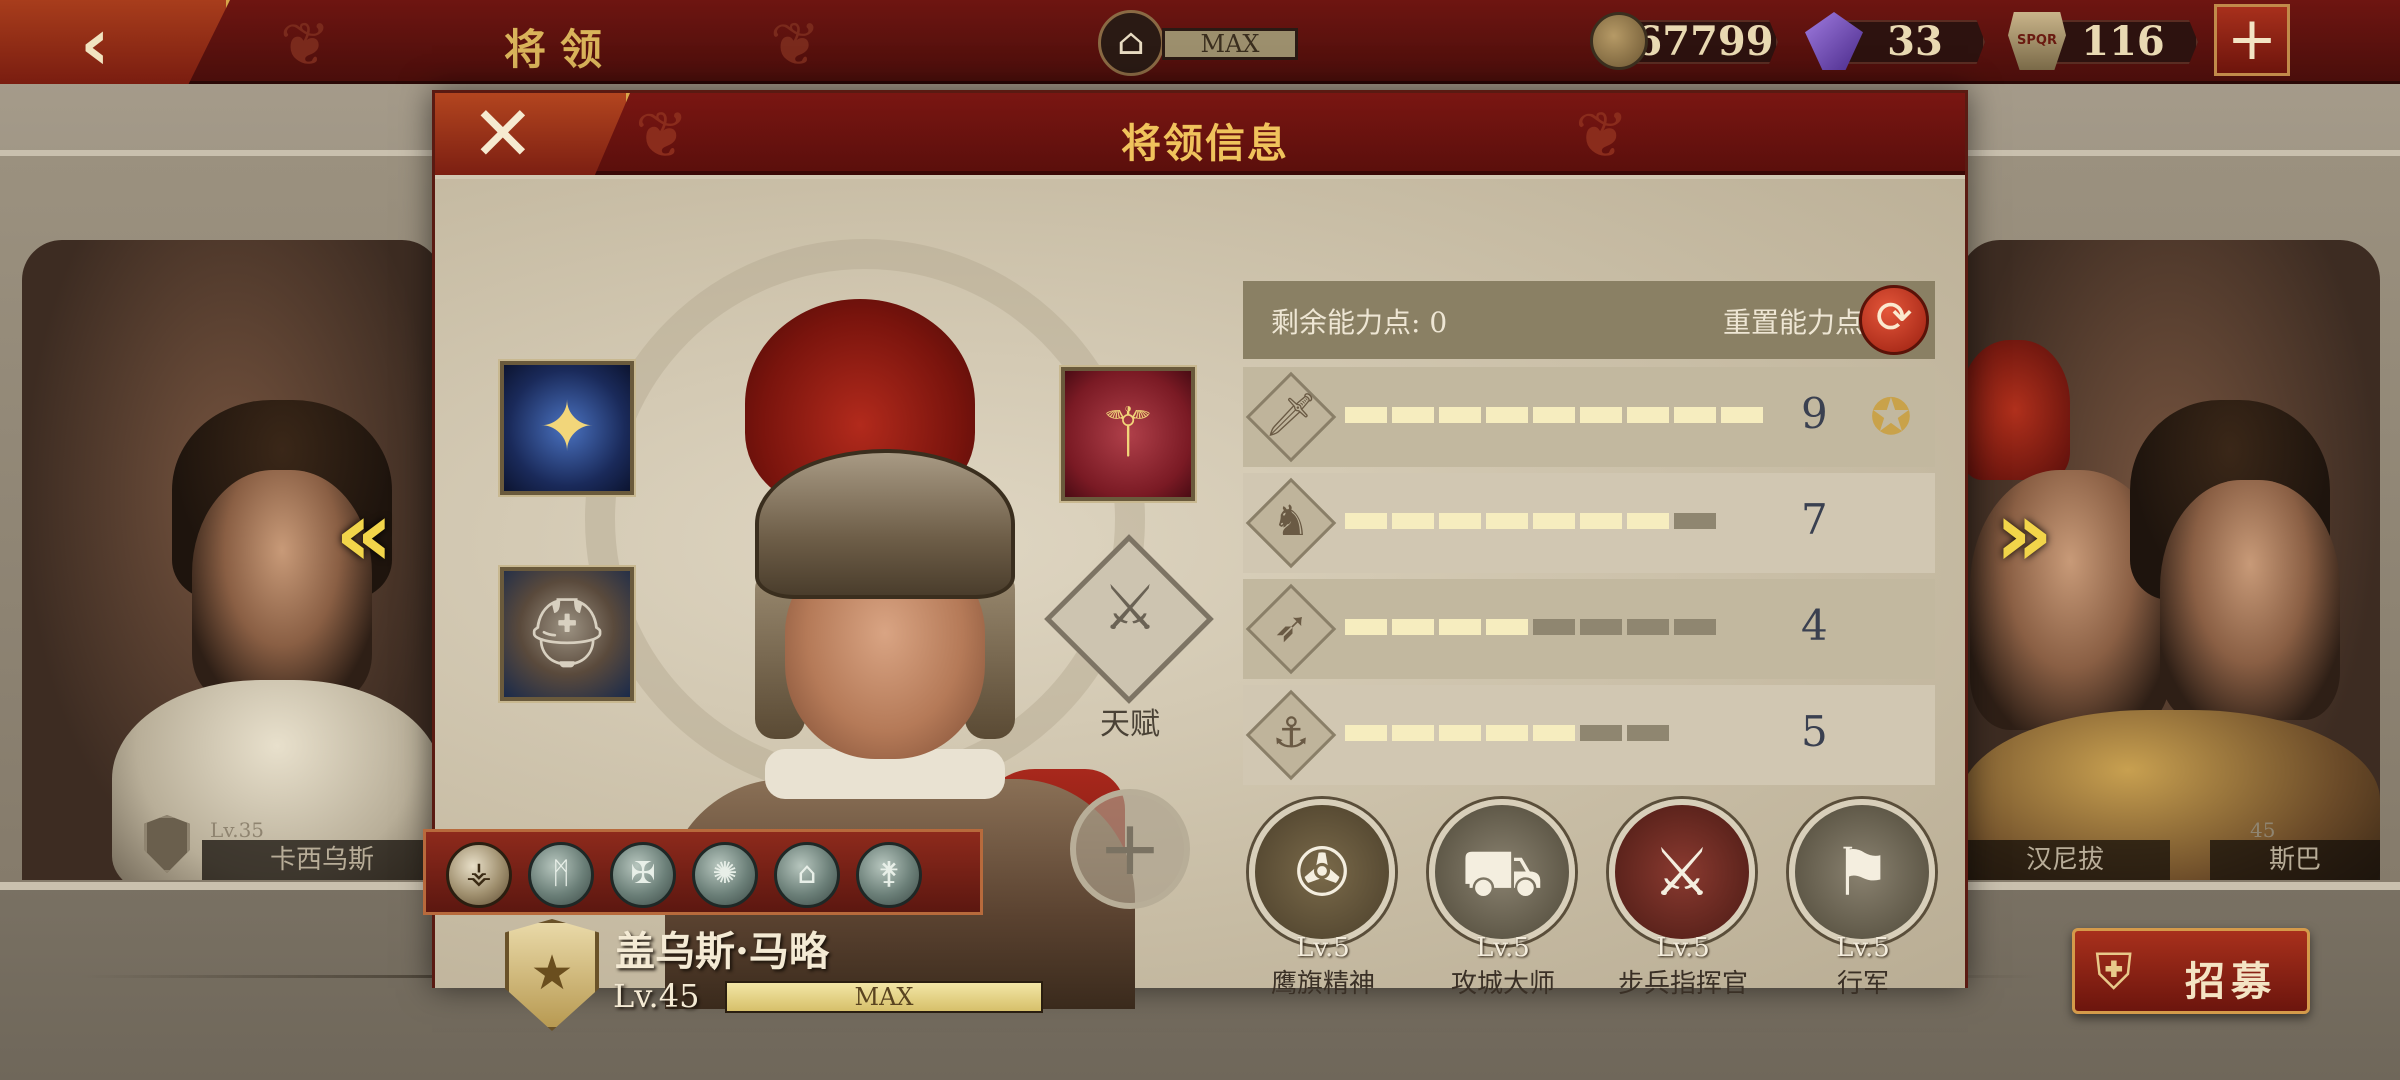  I want to click on modal-title: 将领信息, so click(1205, 143).